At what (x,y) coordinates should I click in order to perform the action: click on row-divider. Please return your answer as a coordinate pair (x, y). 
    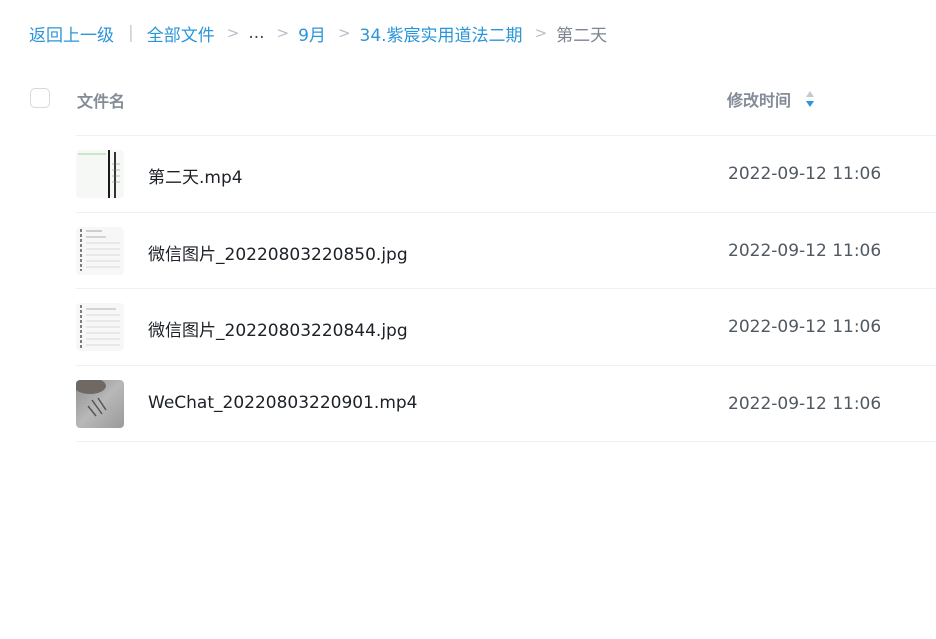
    Looking at the image, I should click on (506, 441).